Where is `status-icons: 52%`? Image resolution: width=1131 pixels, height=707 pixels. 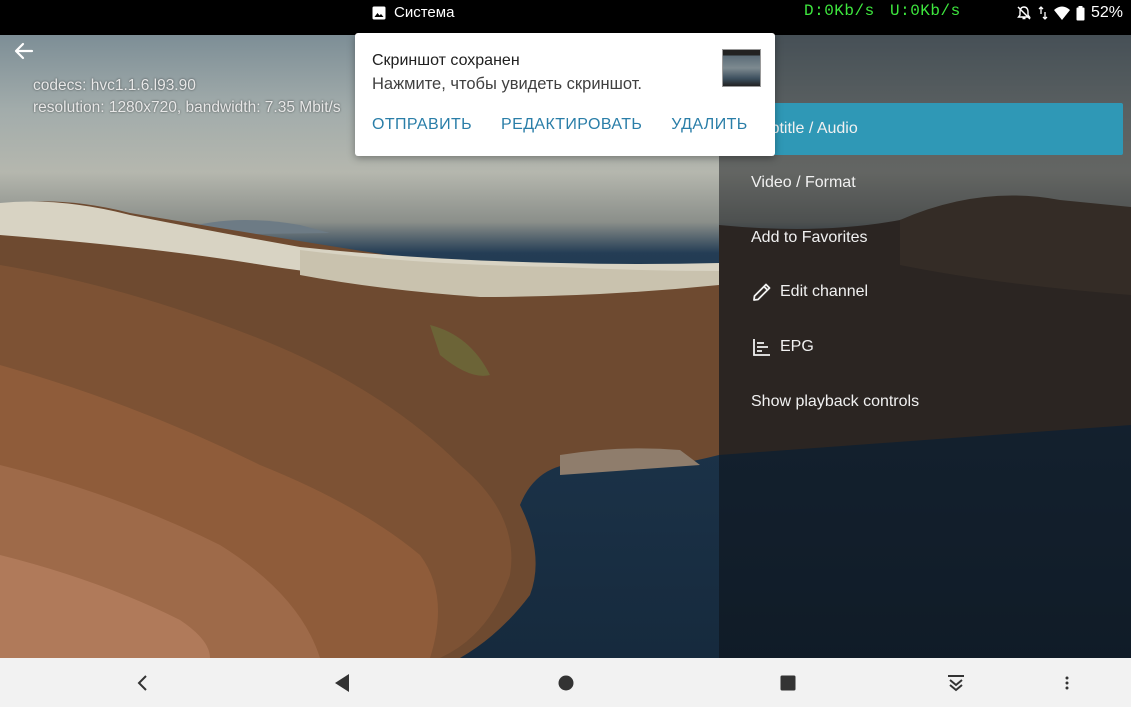
status-icons: 52% is located at coordinates (1069, 13).